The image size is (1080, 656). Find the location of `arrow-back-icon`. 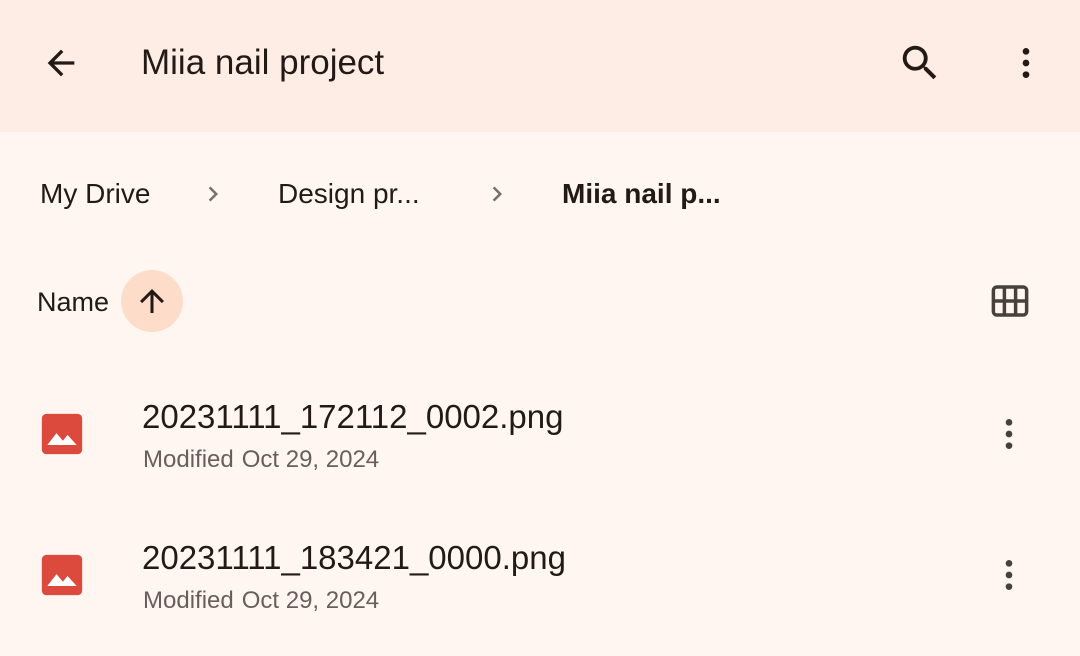

arrow-back-icon is located at coordinates (61, 63).